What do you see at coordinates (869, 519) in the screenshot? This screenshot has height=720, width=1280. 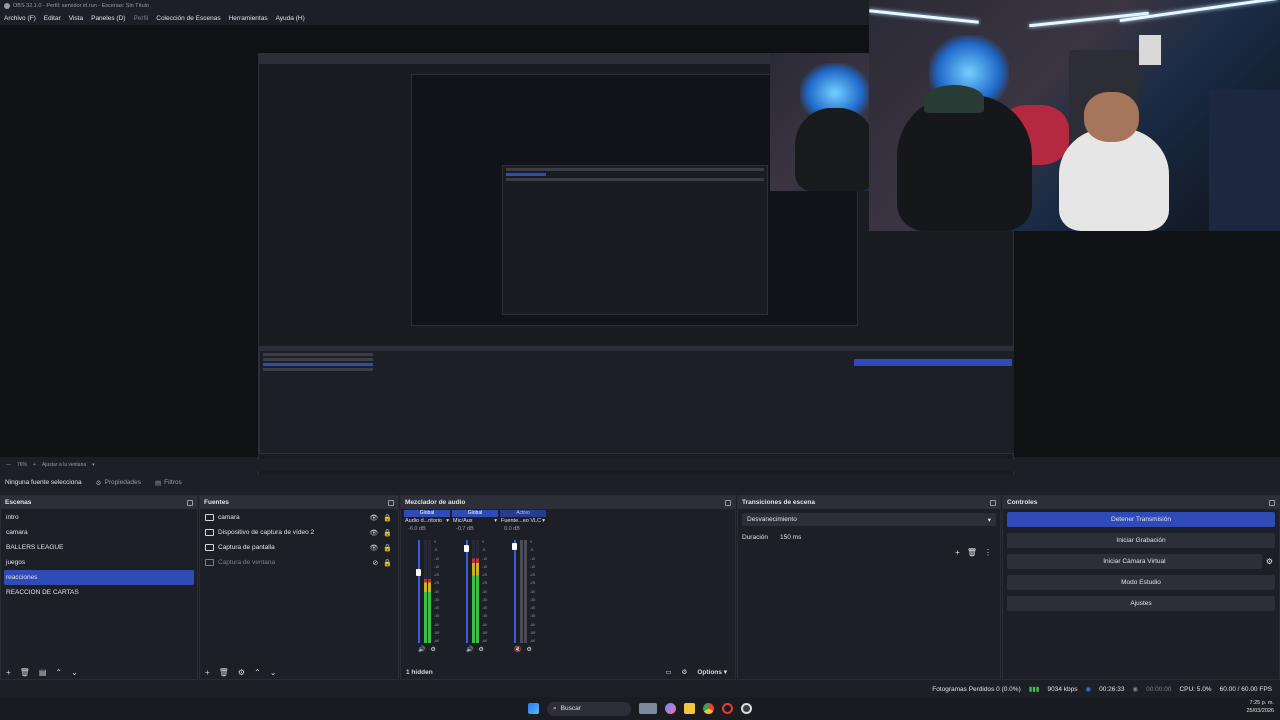 I see `transition-select: Desvanecimiento ▾` at bounding box center [869, 519].